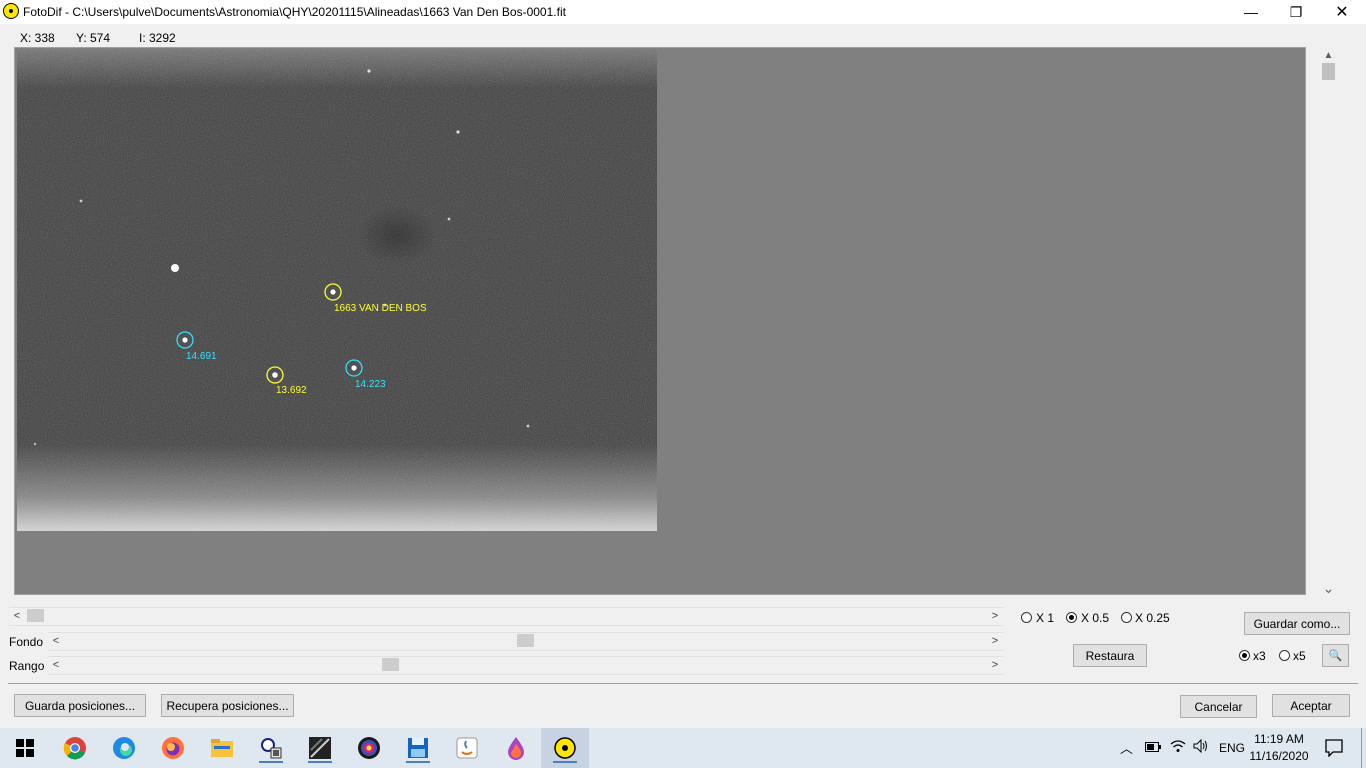 Image resolution: width=1366 pixels, height=768 pixels. What do you see at coordinates (397, 235) in the screenshot?
I see `dust-shadow` at bounding box center [397, 235].